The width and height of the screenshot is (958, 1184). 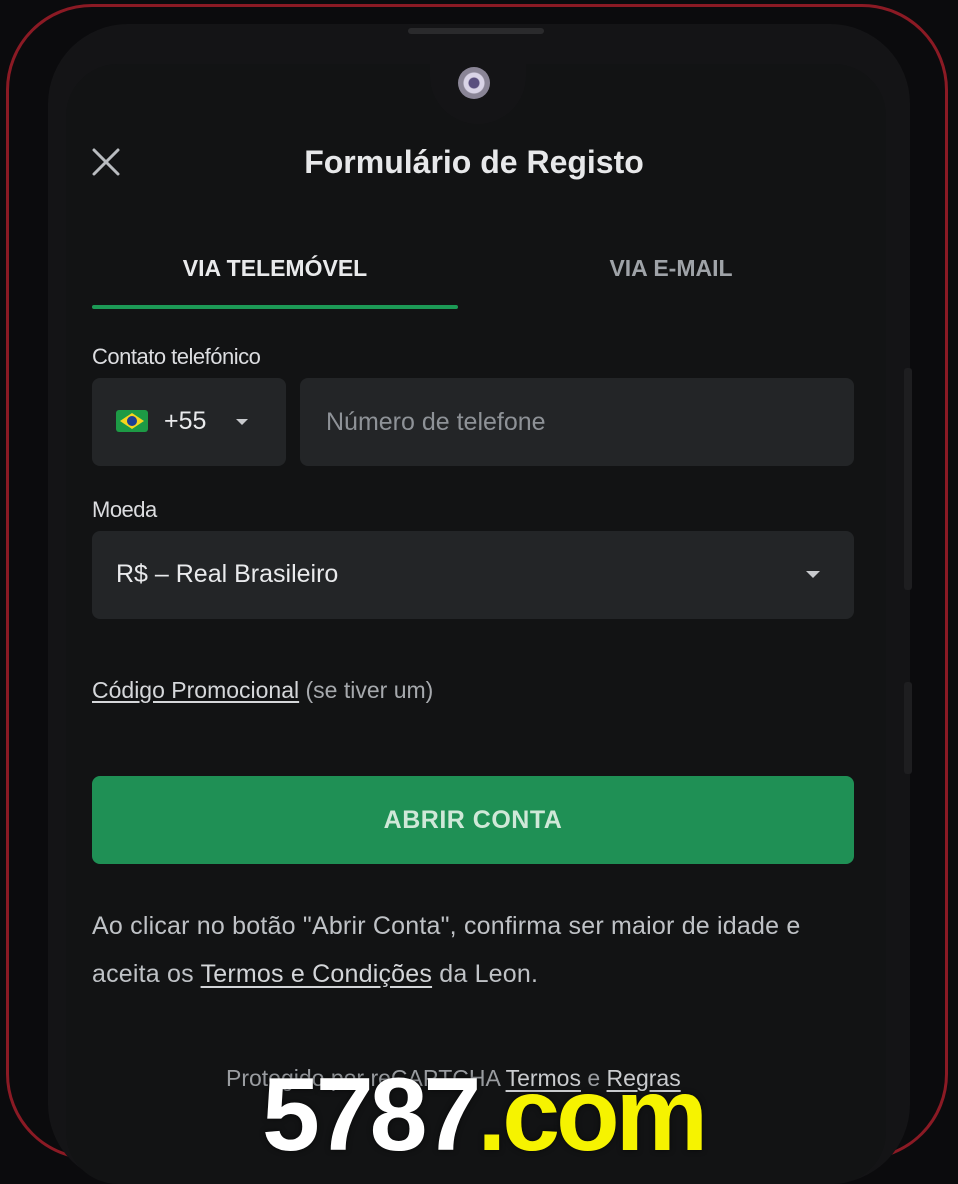 What do you see at coordinates (106, 162) in the screenshot?
I see `close-icon` at bounding box center [106, 162].